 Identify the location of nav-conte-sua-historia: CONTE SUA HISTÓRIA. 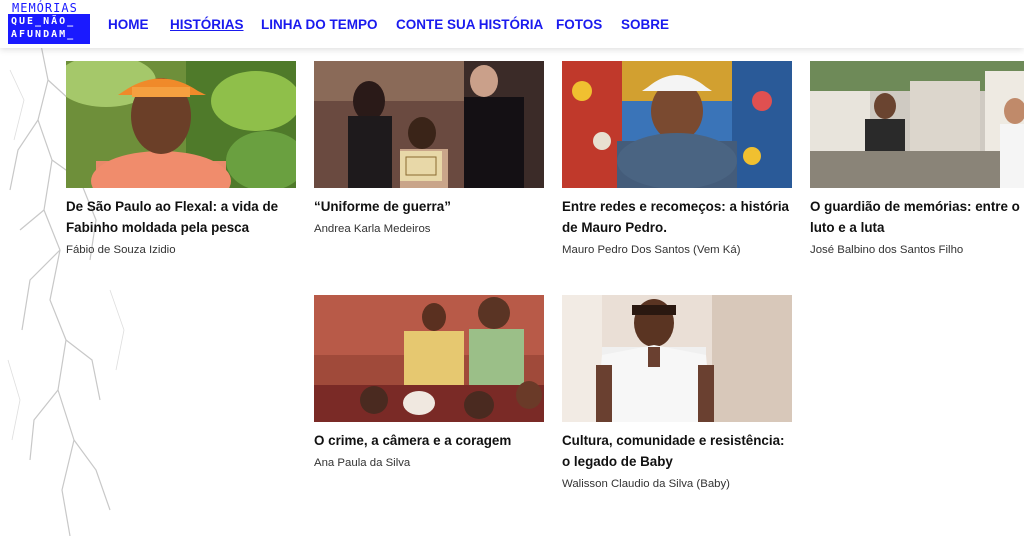
(469, 25).